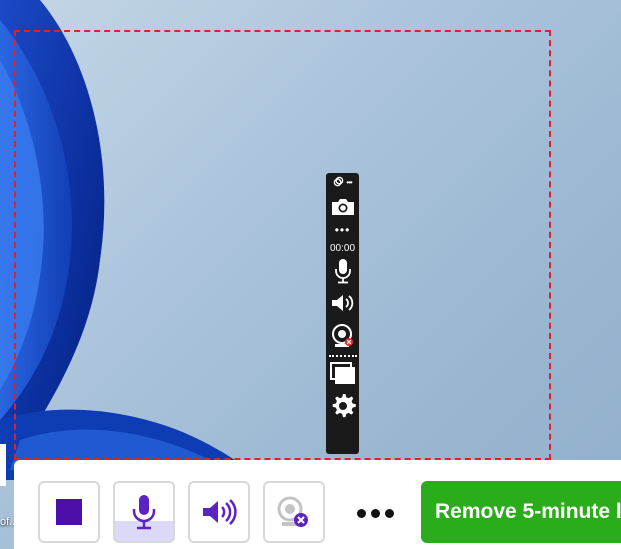 This screenshot has height=549, width=621. Describe the element at coordinates (3, 465) in the screenshot. I see `desktop-icon` at that location.